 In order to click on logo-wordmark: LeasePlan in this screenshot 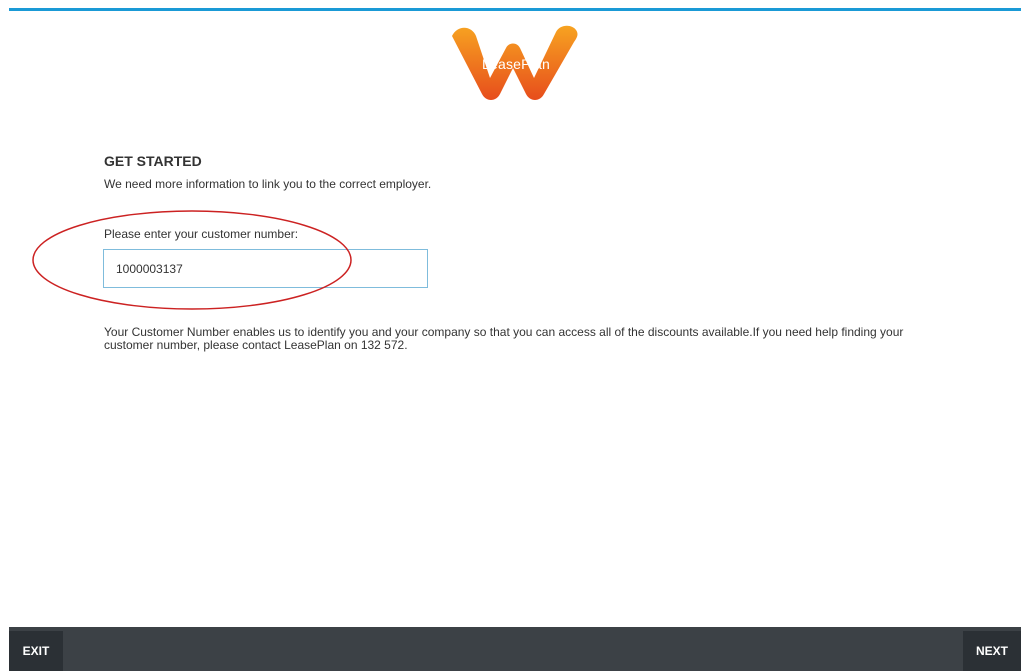, I will do `click(516, 64)`.